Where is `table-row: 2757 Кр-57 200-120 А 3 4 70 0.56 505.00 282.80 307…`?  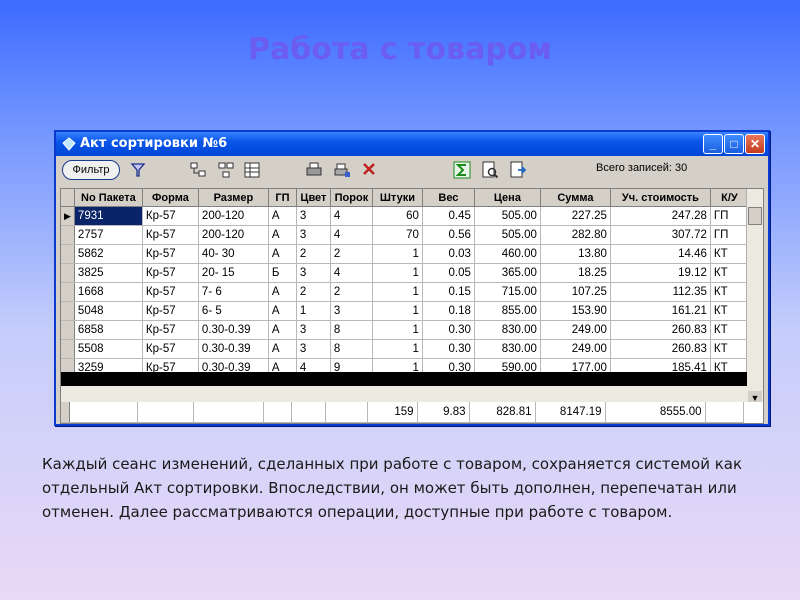 table-row: 2757 Кр-57 200-120 А 3 4 70 0.56 505.00 282.80 307… is located at coordinates (405, 235).